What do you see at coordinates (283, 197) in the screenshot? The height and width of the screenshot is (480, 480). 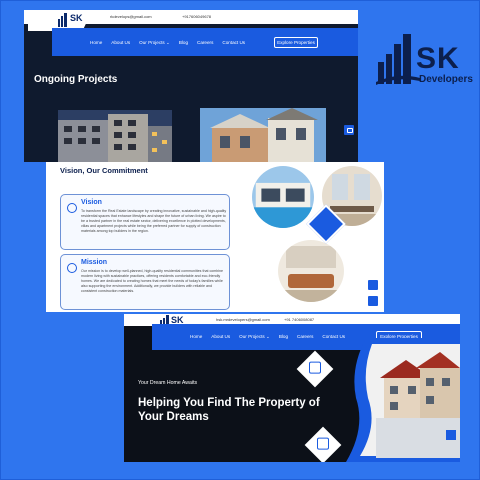 I see `villa-pool-image` at bounding box center [283, 197].